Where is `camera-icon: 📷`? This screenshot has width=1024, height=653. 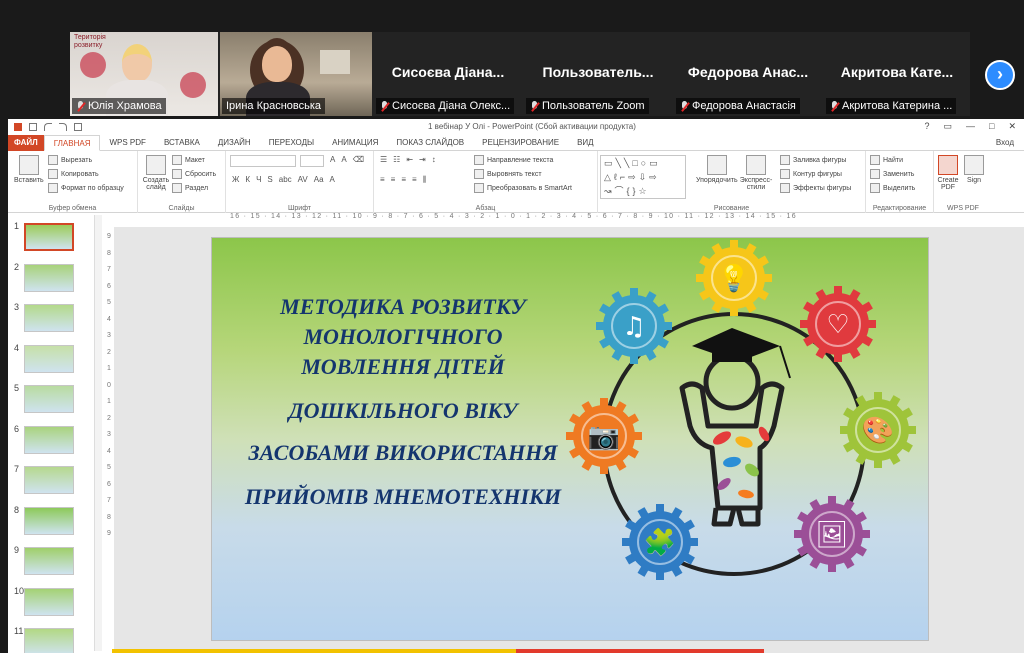
camera-icon: 📷 is located at coordinates (604, 436).